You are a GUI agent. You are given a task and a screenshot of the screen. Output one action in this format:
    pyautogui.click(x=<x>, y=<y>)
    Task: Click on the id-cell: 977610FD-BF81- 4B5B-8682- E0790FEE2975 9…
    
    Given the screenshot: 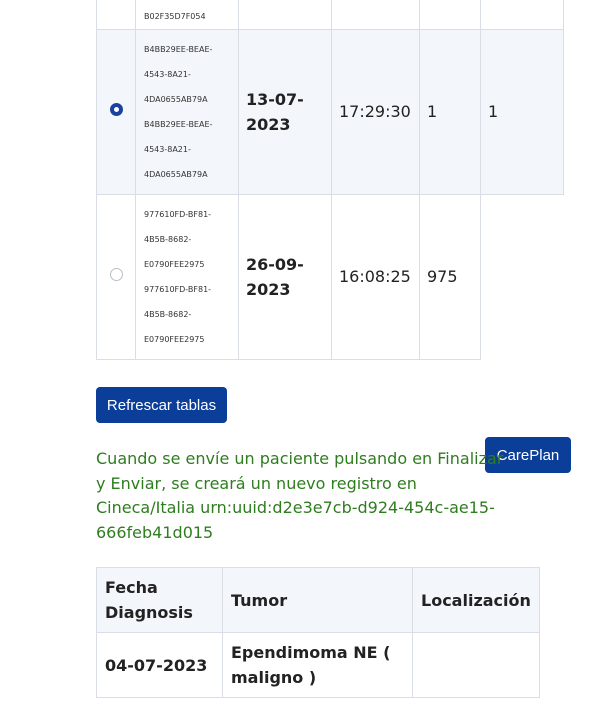 What is the action you would take?
    pyautogui.click(x=187, y=277)
    